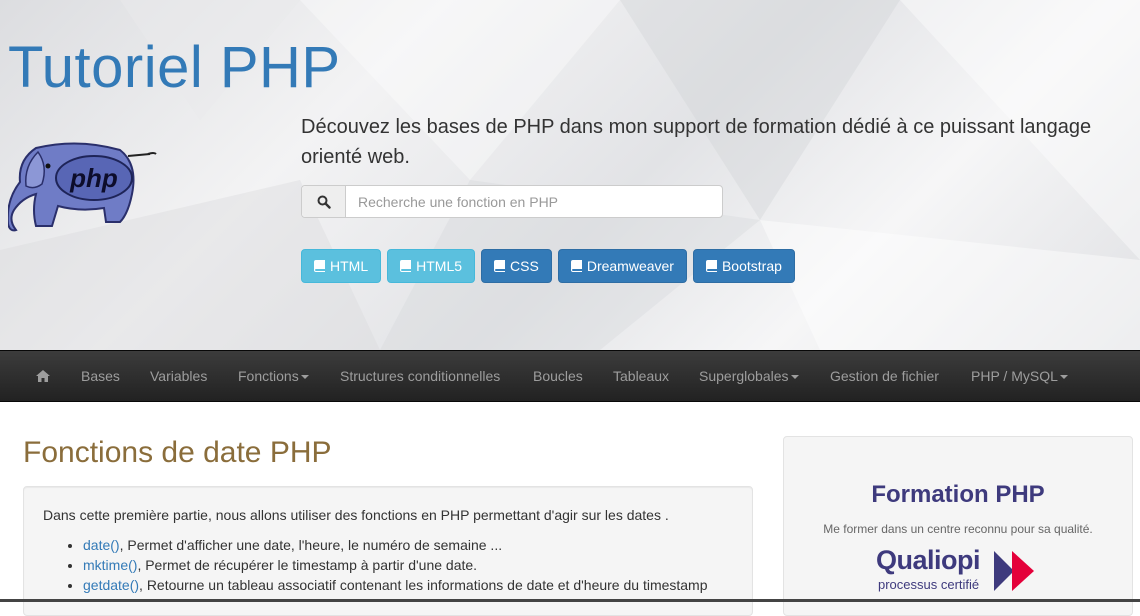 The height and width of the screenshot is (616, 1140). Describe the element at coordinates (177, 452) in the screenshot. I see `page-heading: Fonctions de date PHP` at that location.